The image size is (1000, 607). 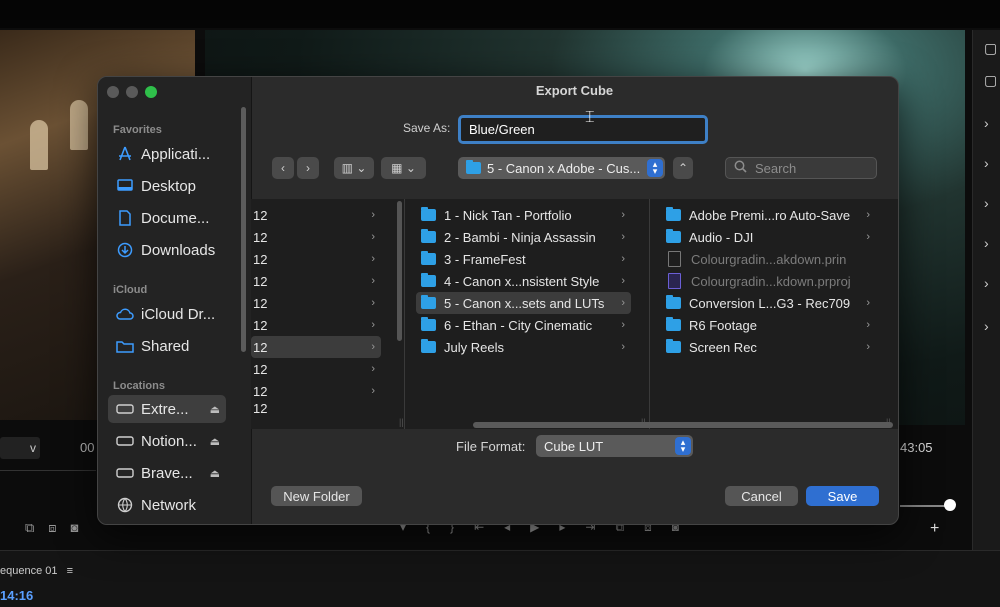 What do you see at coordinates (29, 528) in the screenshot?
I see `insert-icon: ⧉` at bounding box center [29, 528].